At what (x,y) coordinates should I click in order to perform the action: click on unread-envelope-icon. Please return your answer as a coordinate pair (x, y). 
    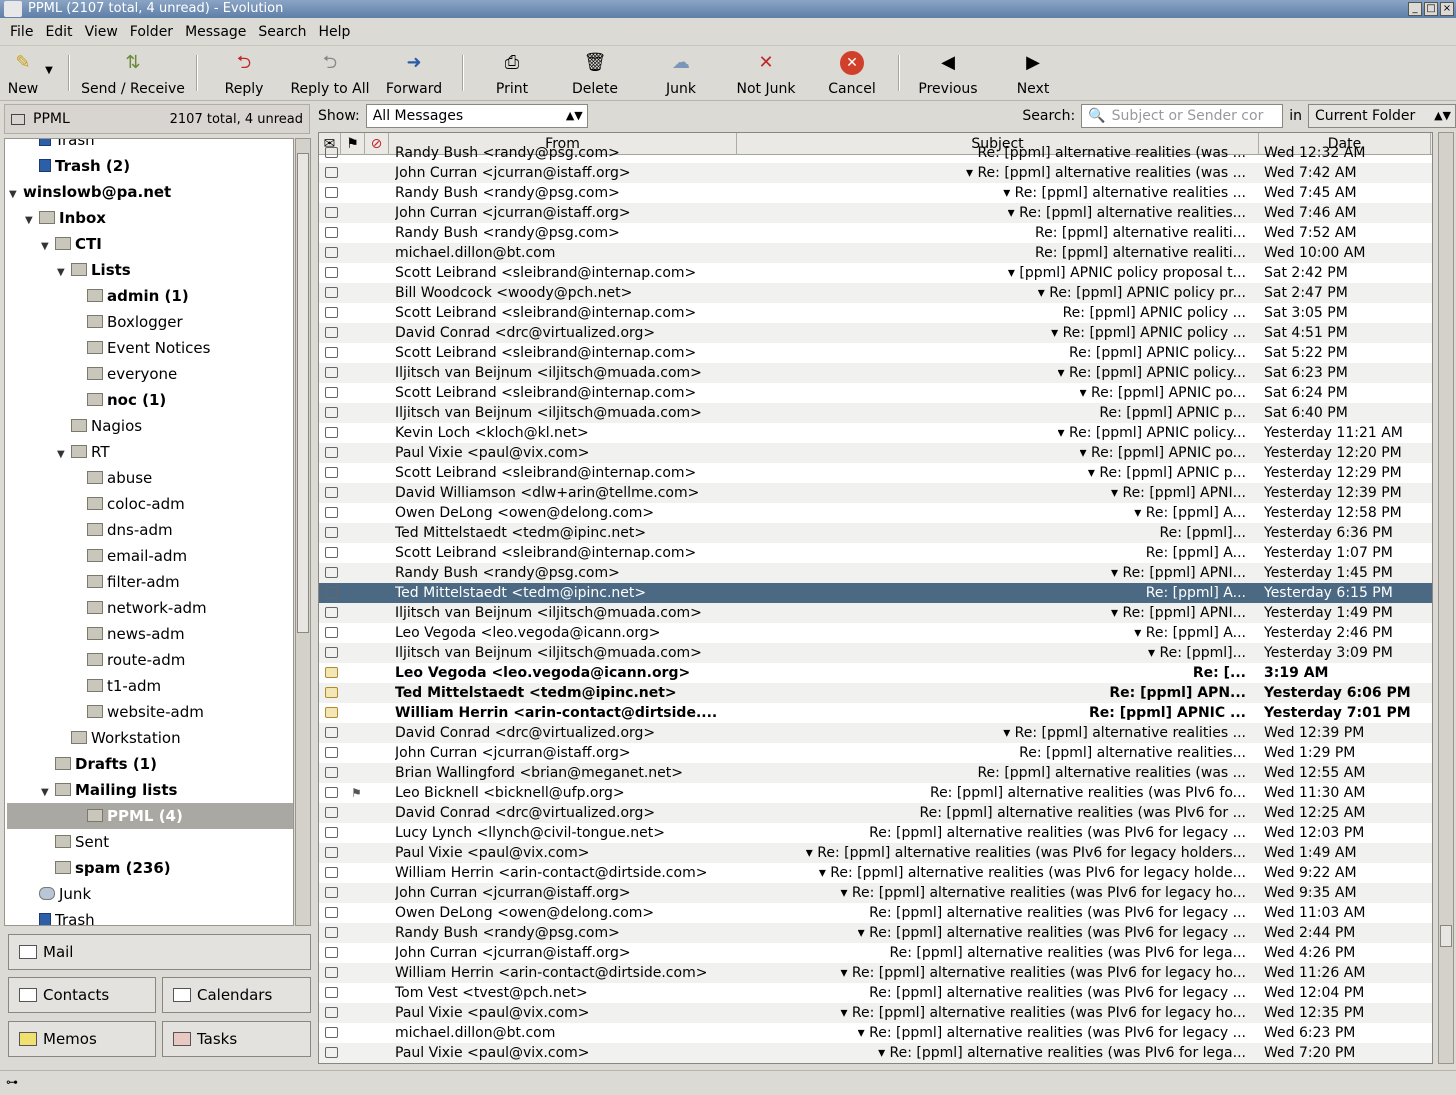
    Looking at the image, I should click on (331, 712).